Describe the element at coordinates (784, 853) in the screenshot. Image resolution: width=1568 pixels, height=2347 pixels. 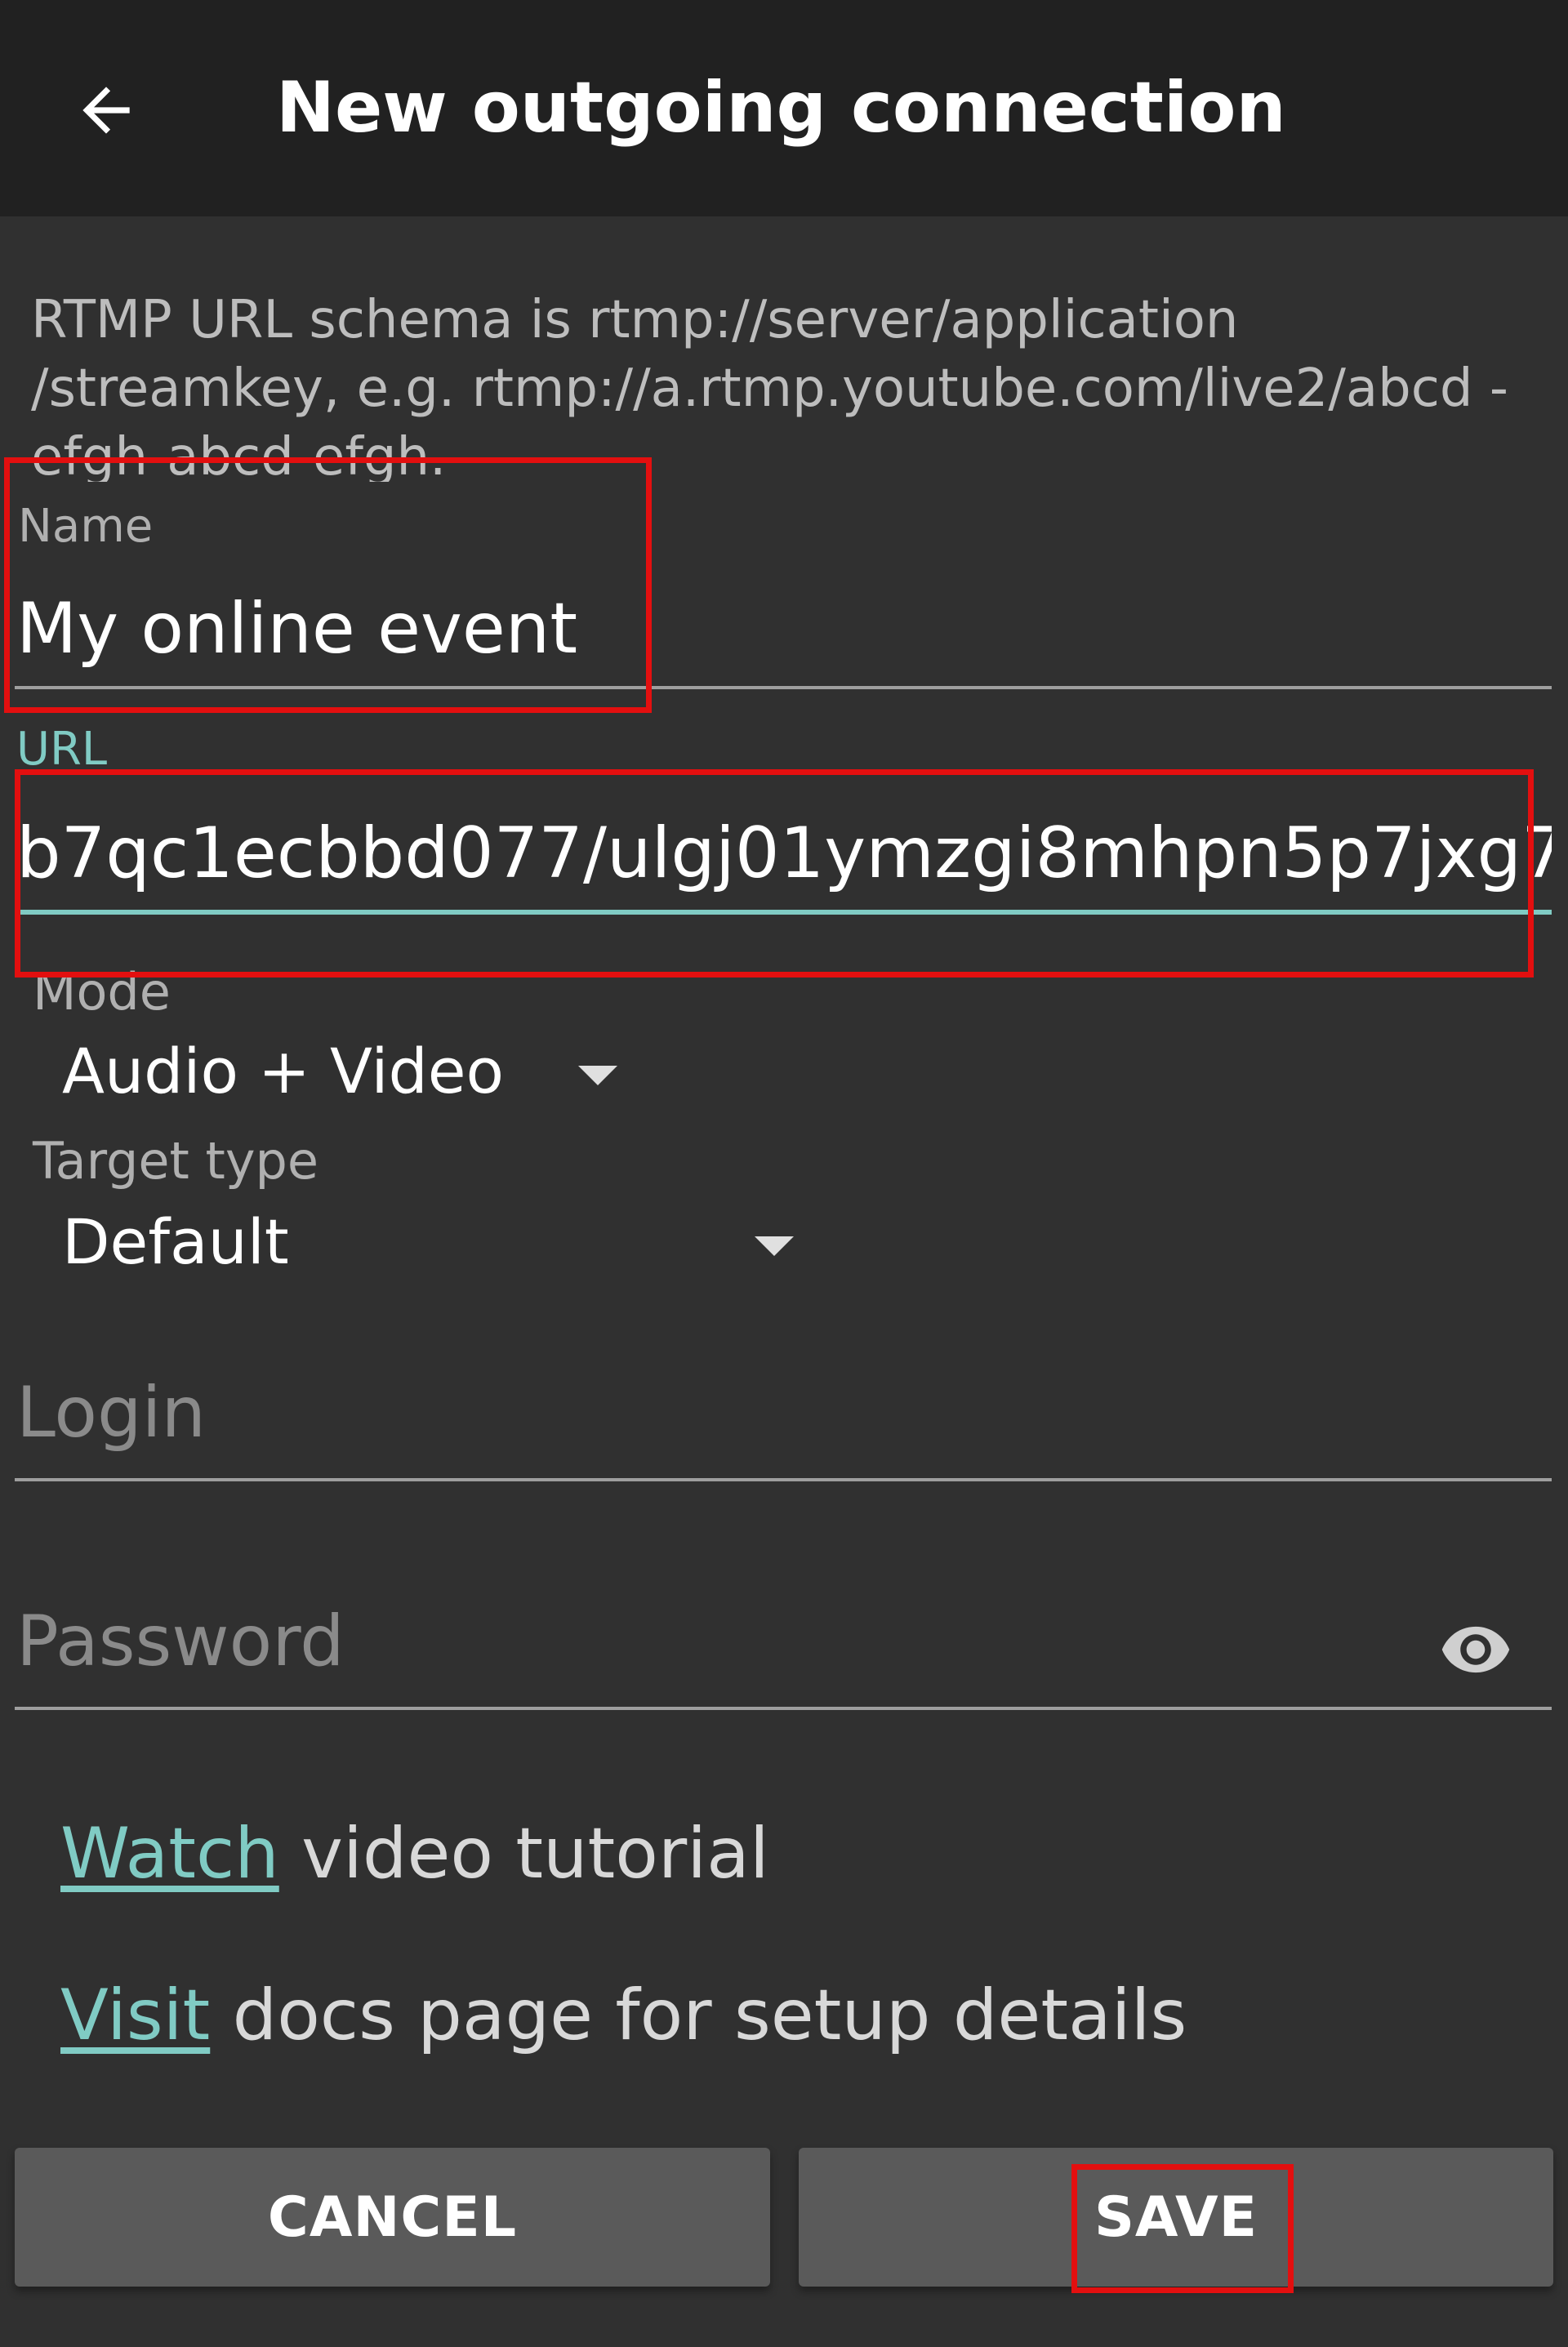
I see `url-input: b7qc1ecbbd077/ulgj01ymzgi8mhpn5p7jxg77` at that location.